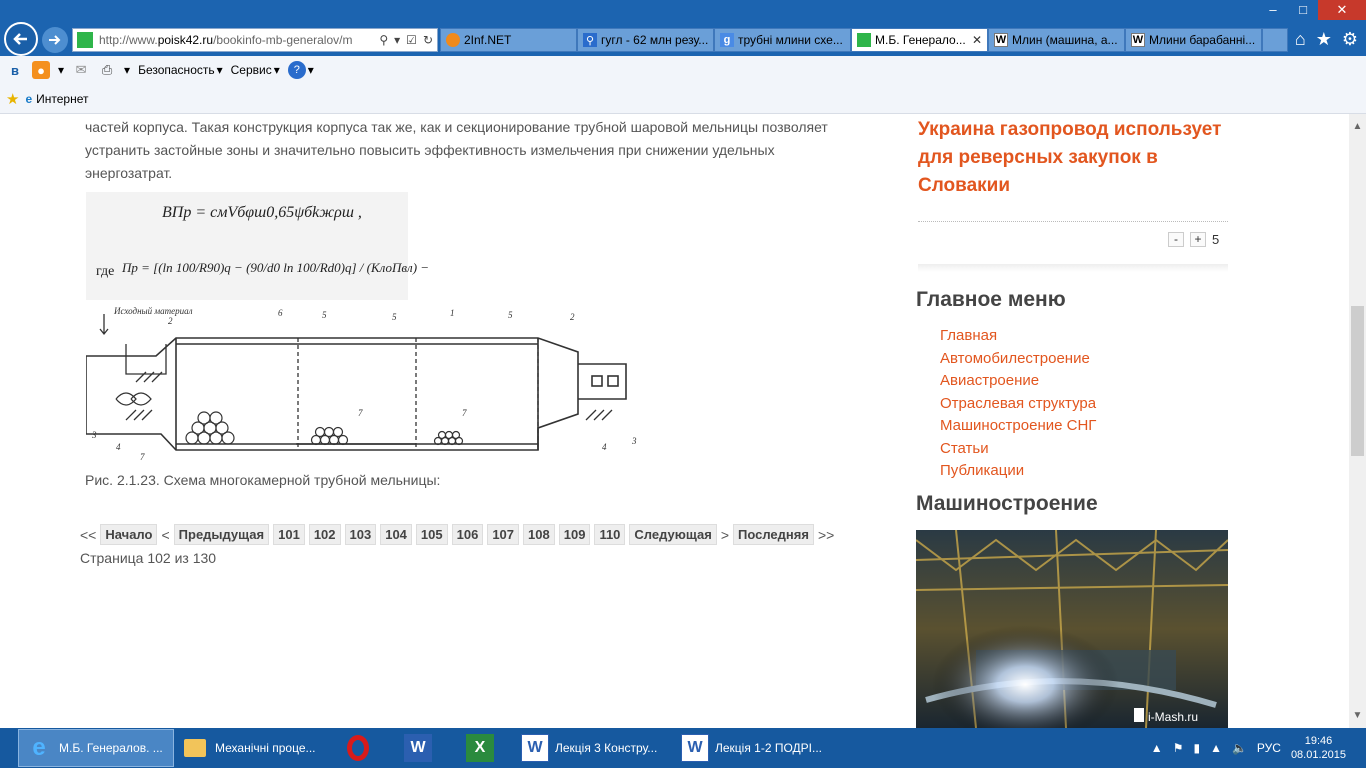  I want to click on label-7-mid: 7, so click(360, 413).